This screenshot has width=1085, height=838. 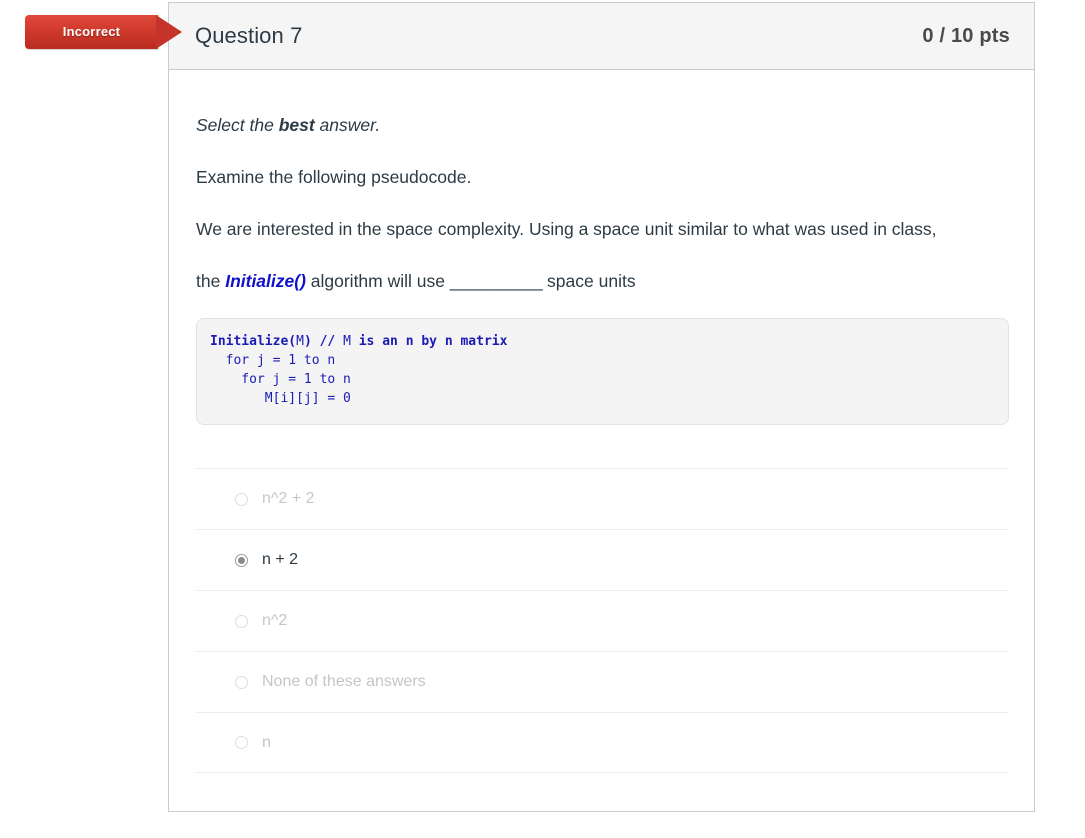 I want to click on answer-label: None of these answers, so click(x=344, y=681).